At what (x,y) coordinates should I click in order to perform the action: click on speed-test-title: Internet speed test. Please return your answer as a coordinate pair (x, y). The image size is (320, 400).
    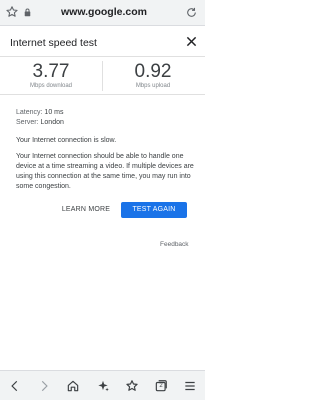
    Looking at the image, I should click on (53, 43).